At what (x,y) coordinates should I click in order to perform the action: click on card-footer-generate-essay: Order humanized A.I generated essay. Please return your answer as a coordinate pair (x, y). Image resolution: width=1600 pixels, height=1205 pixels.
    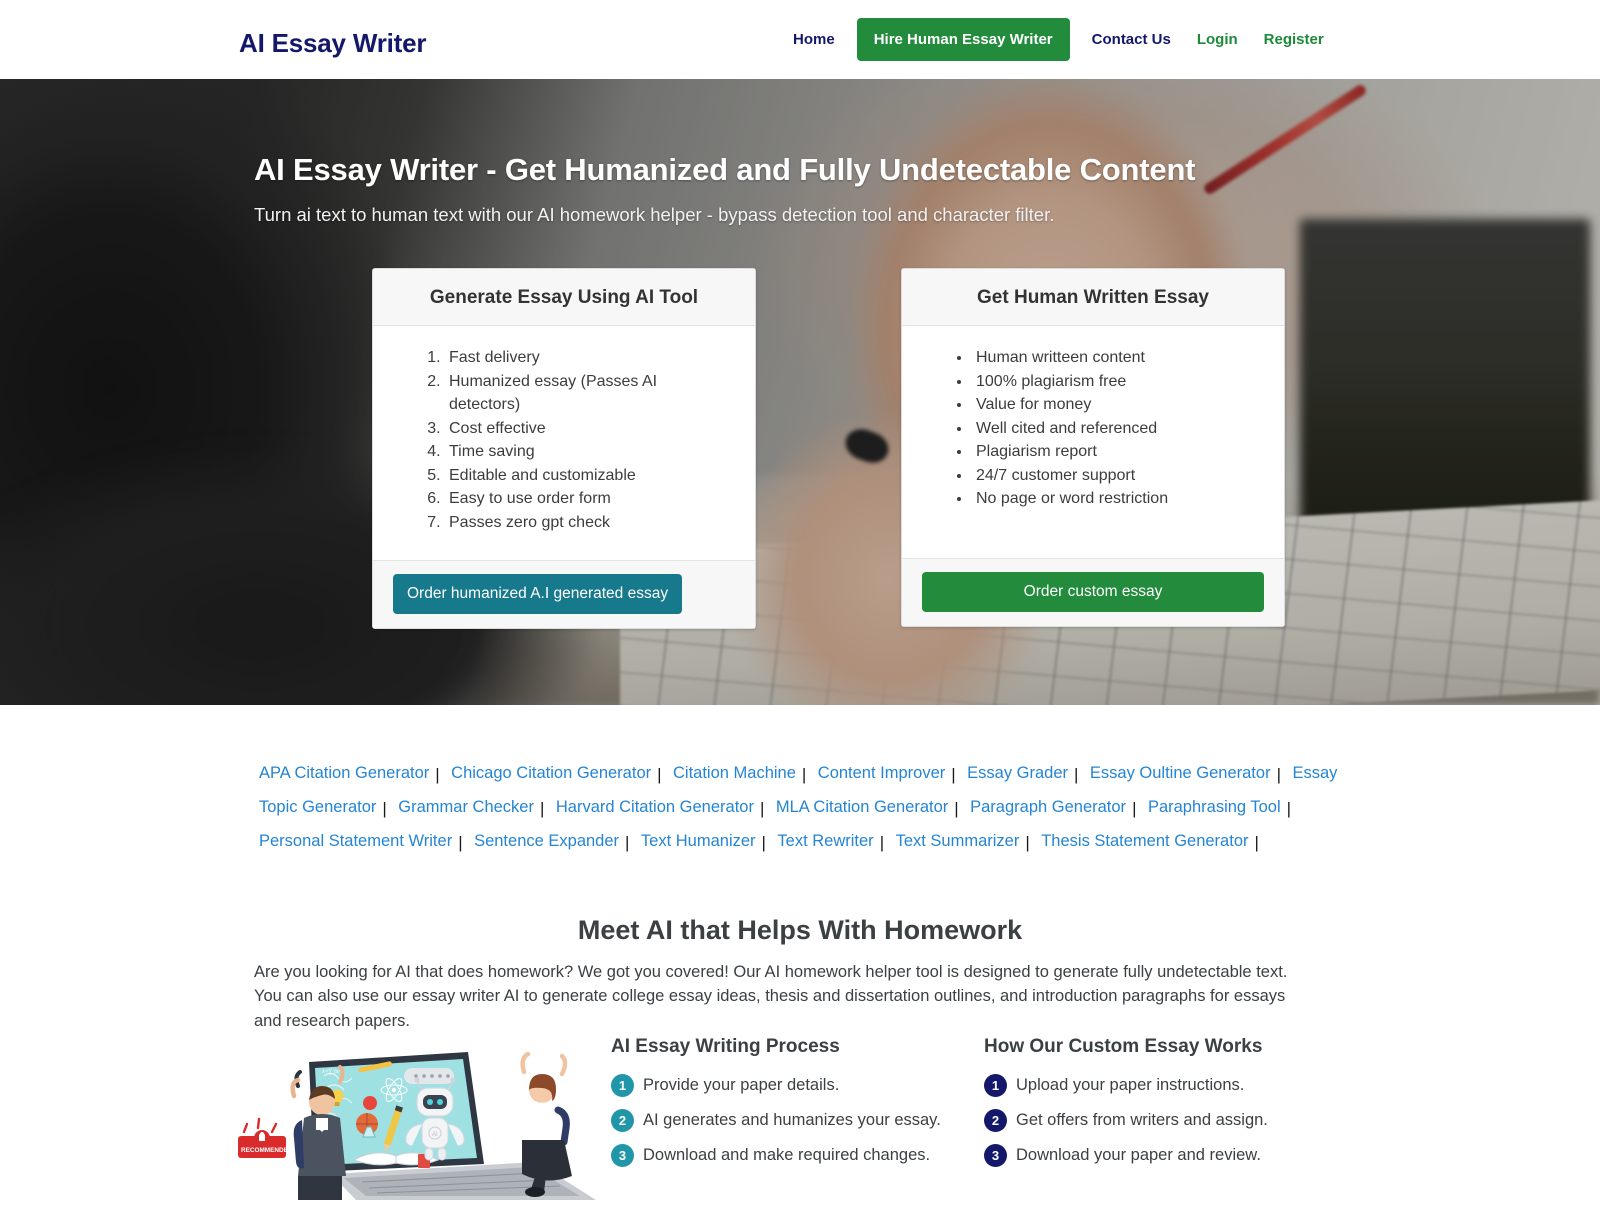
    Looking at the image, I should click on (564, 594).